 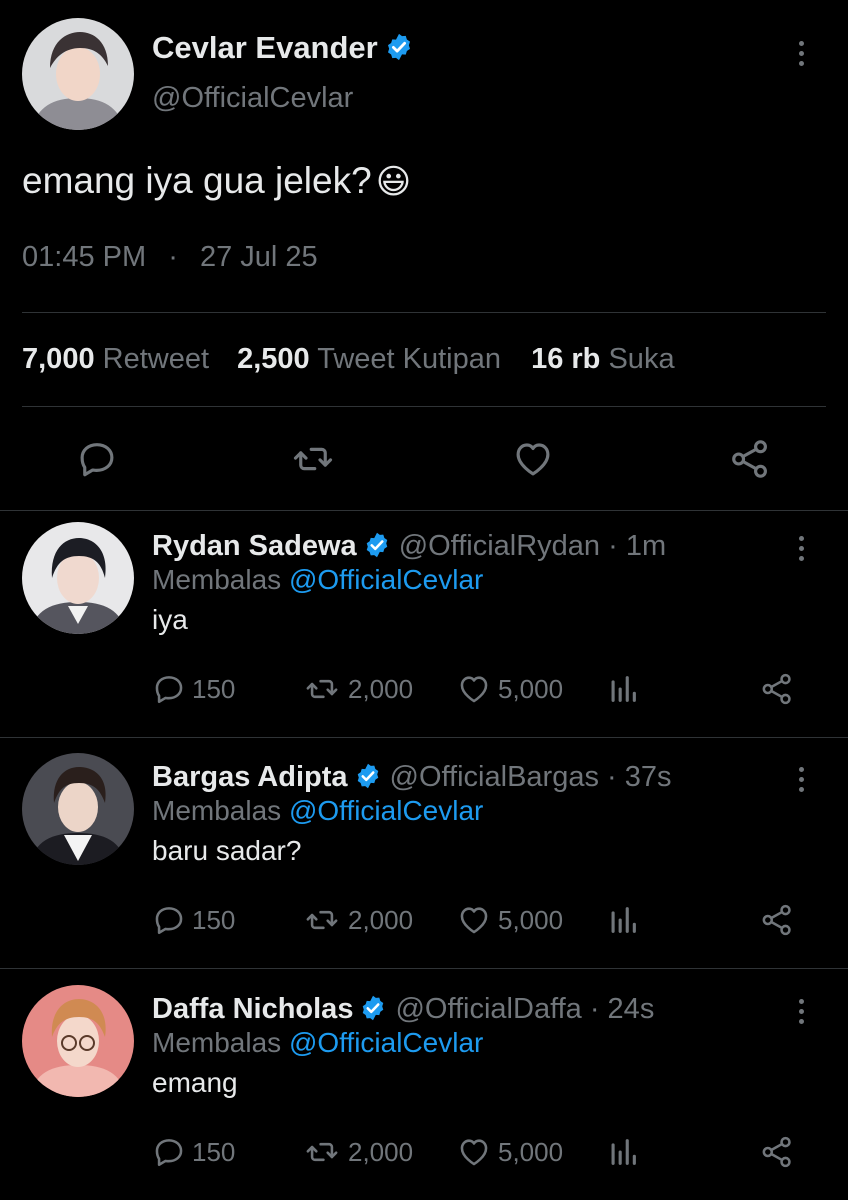 What do you see at coordinates (532, 546) in the screenshot?
I see `reply-handle: @OfficialRydan · 1m` at bounding box center [532, 546].